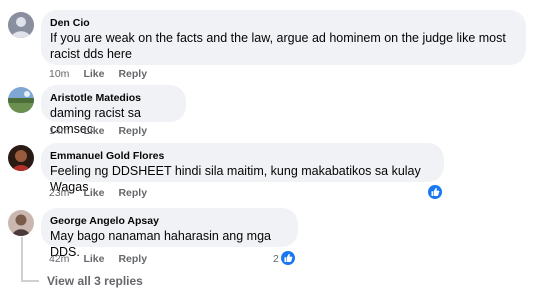 The image size is (555, 292). I want to click on comment-timestamp: 23m, so click(59, 193).